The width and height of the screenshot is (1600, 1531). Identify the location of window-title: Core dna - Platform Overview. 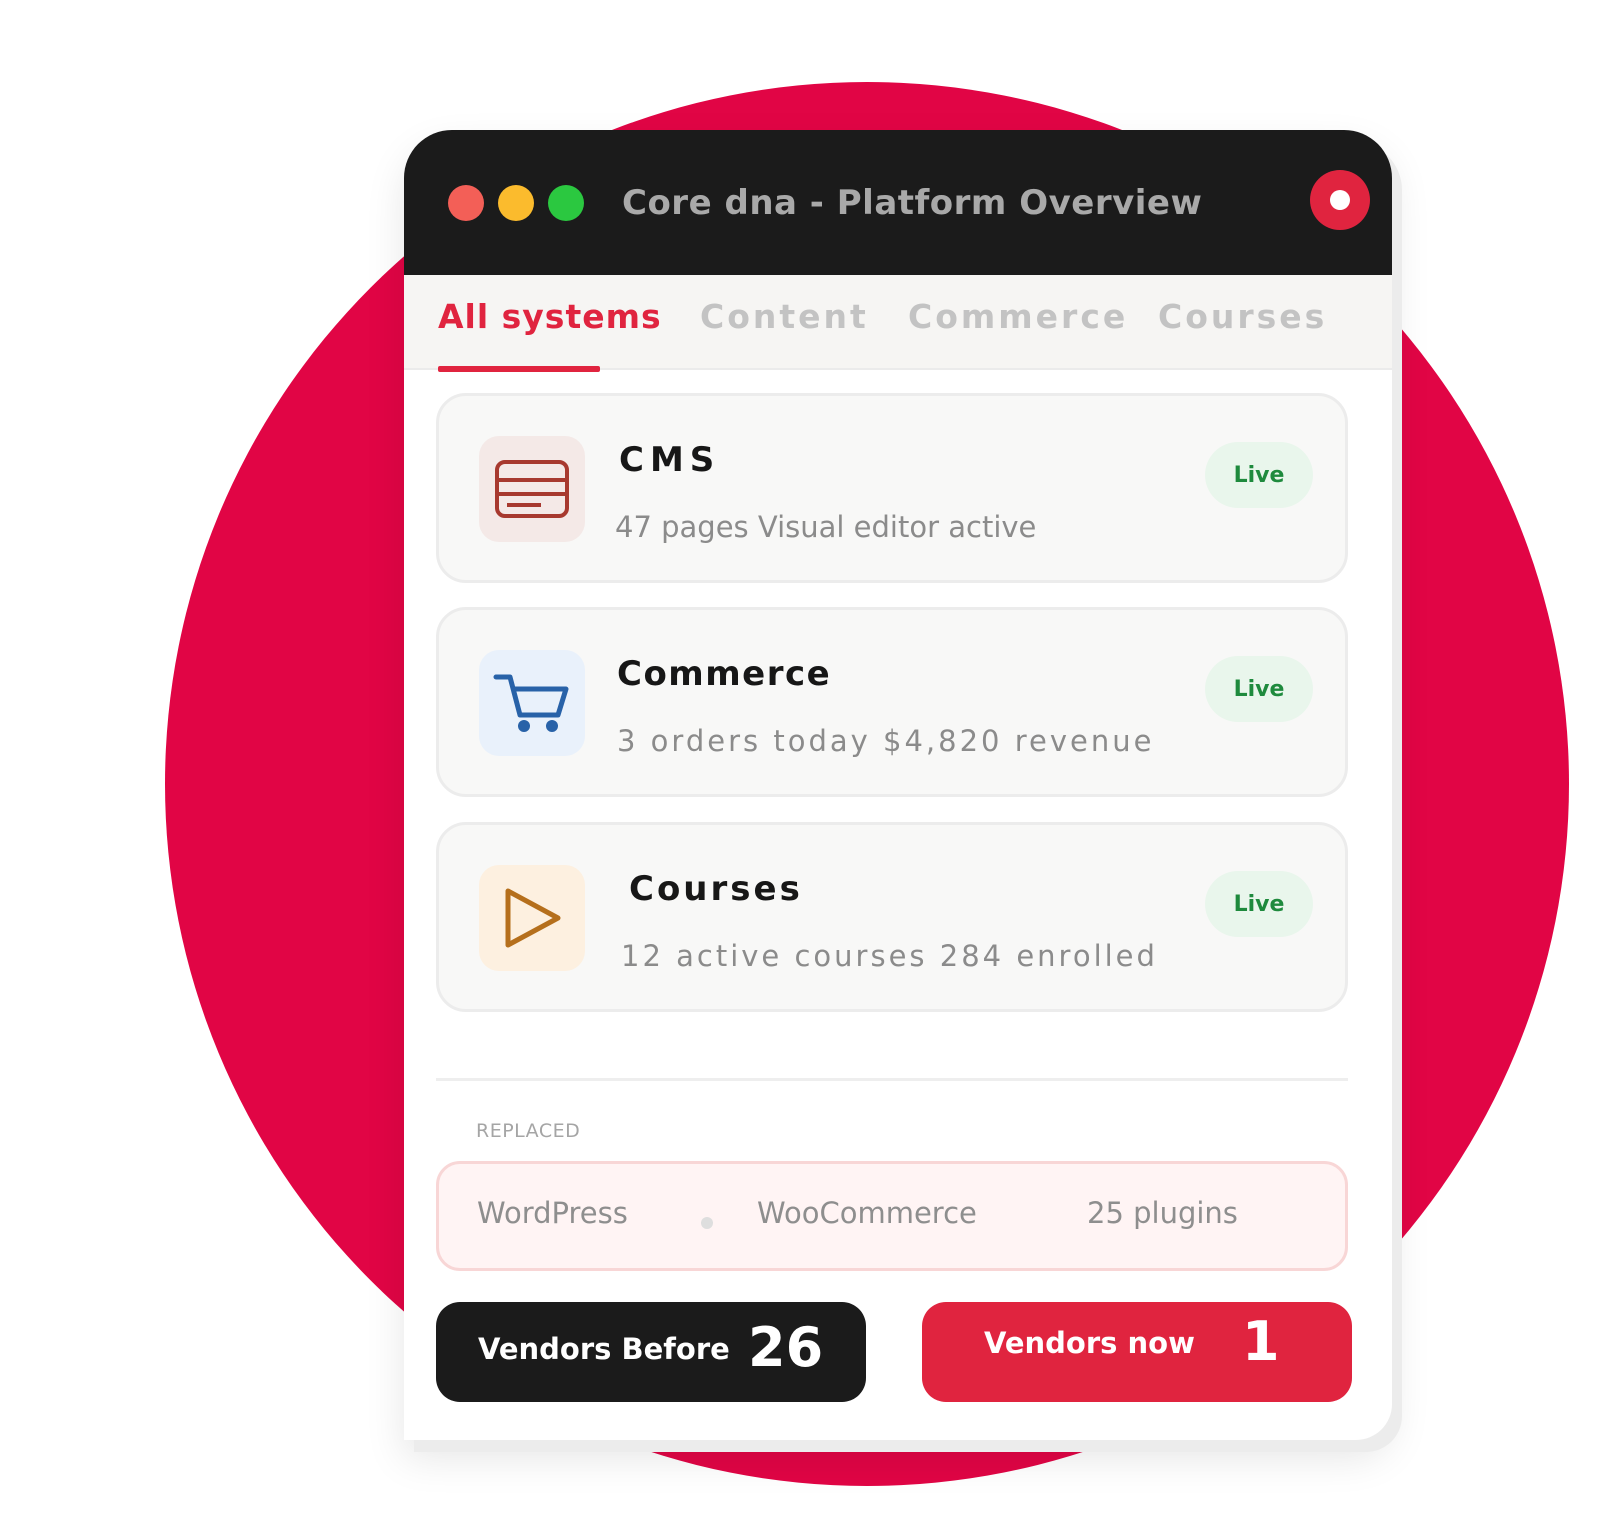
(912, 202).